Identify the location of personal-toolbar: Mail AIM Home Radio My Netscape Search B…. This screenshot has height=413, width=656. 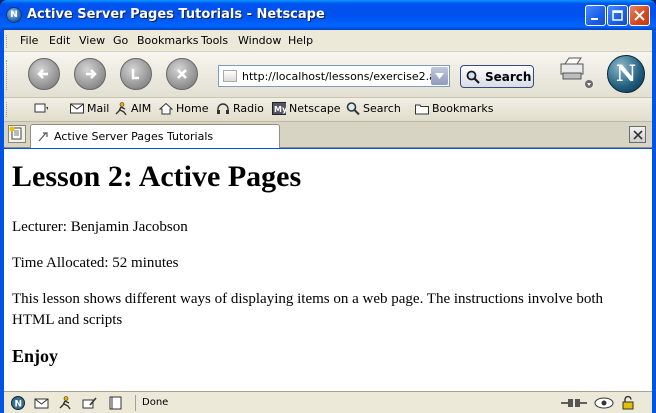
(328, 110).